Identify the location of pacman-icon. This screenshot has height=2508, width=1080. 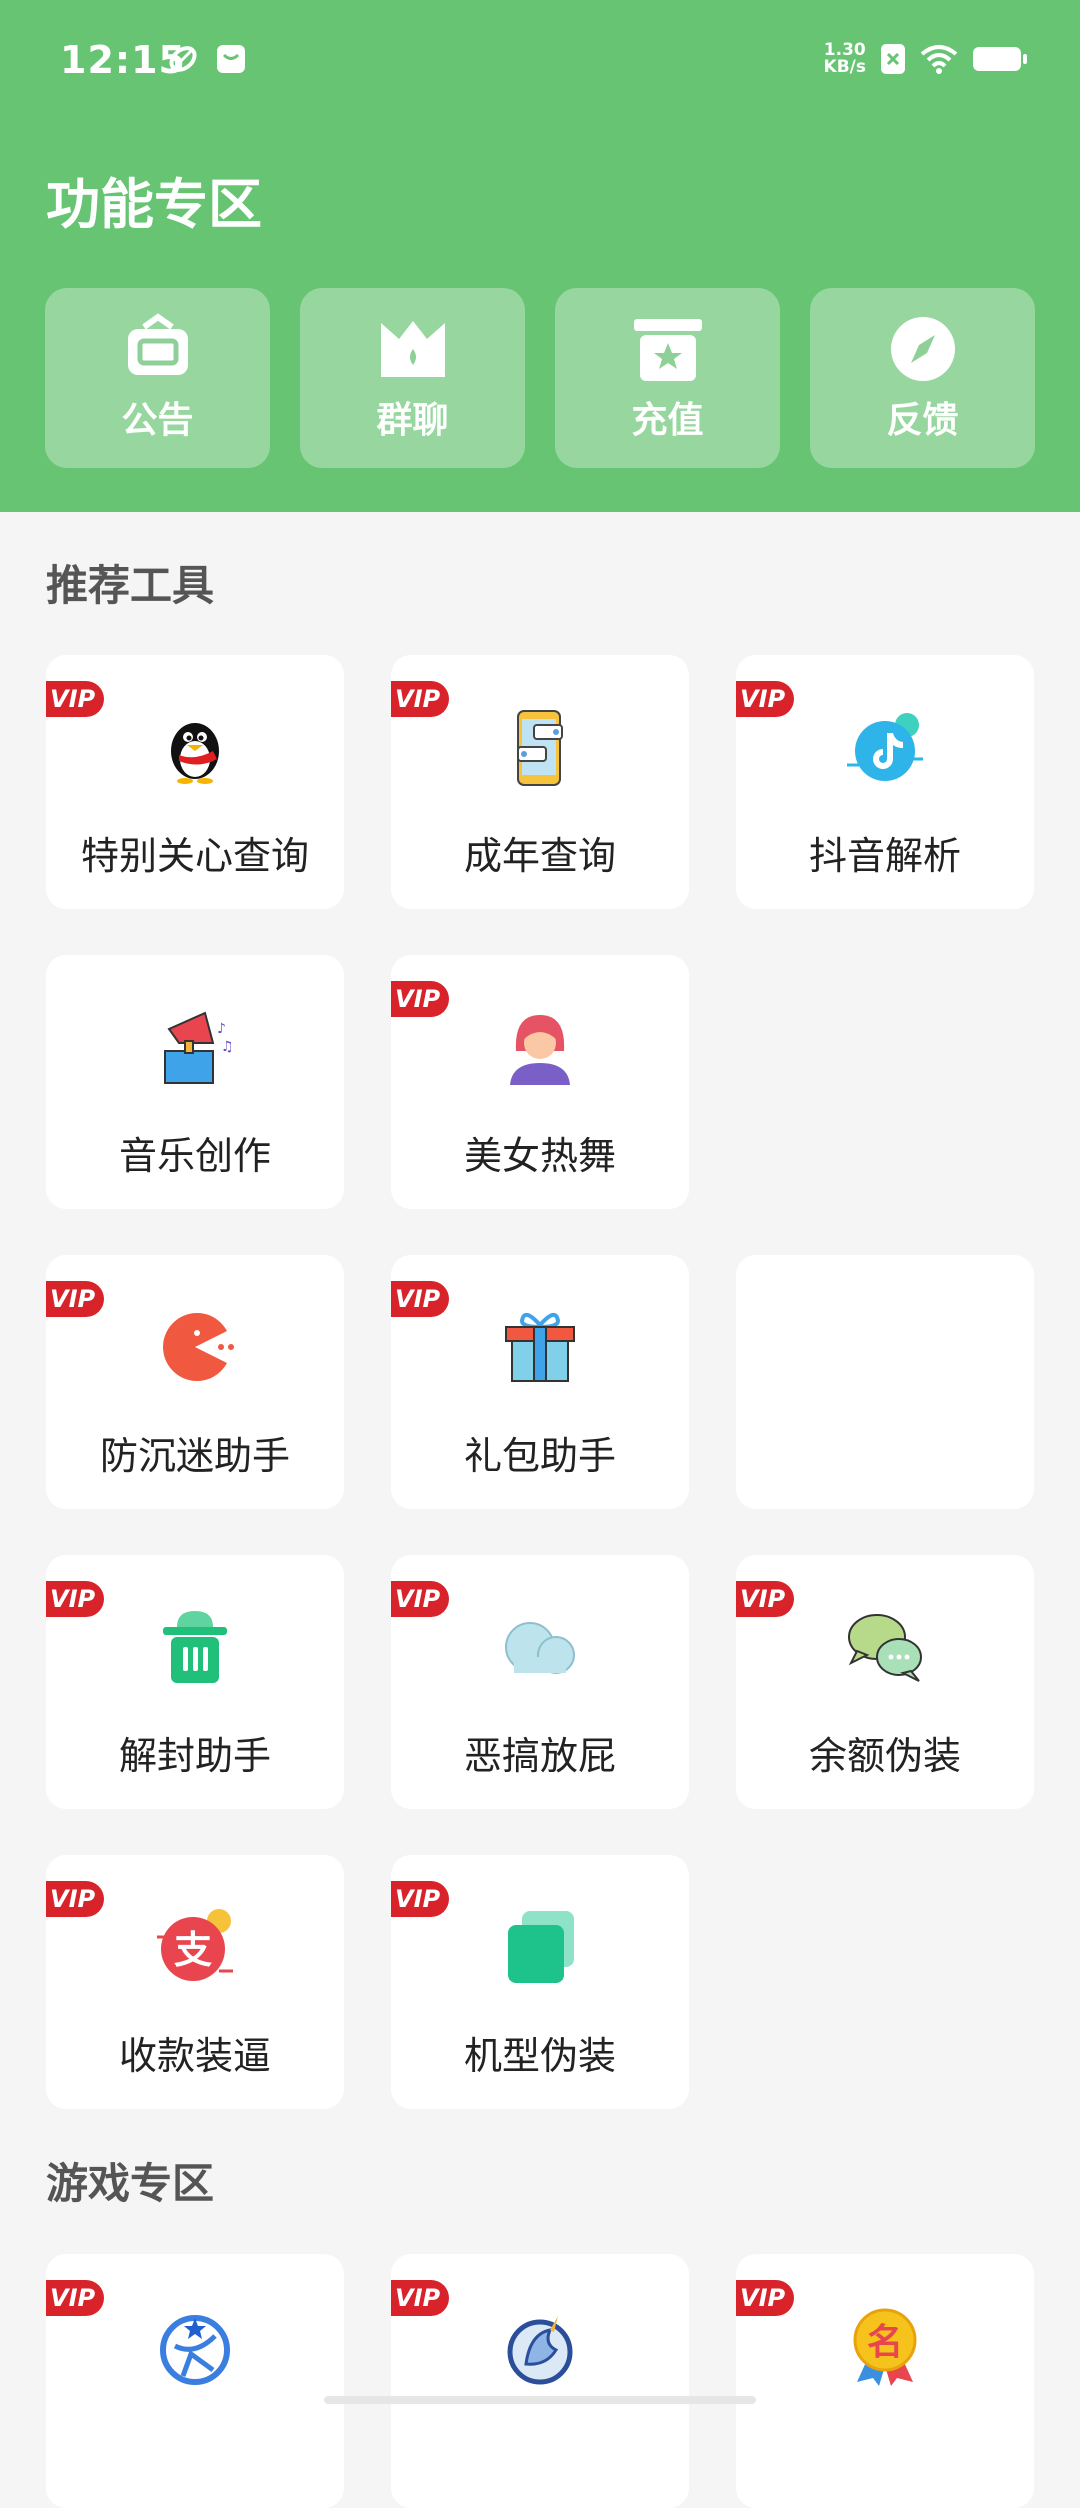
(198, 1347).